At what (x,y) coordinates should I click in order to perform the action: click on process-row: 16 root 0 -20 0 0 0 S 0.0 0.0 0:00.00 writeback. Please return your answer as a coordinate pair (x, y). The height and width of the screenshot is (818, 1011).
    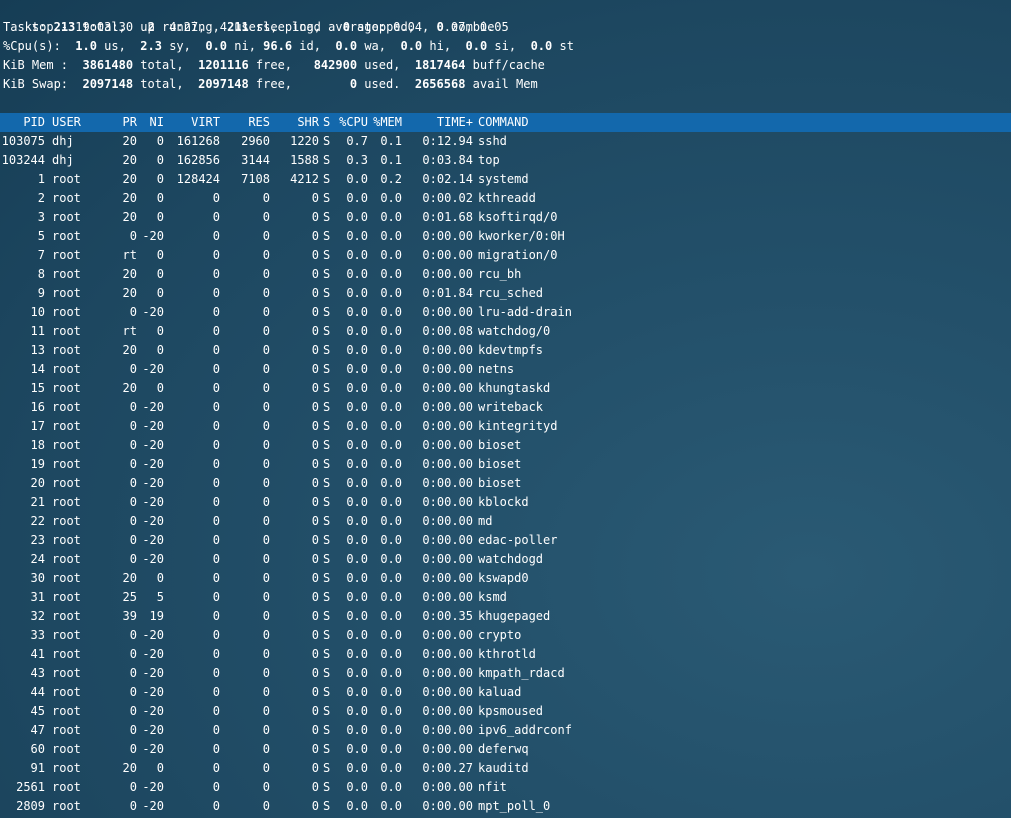
    Looking at the image, I should click on (505, 407).